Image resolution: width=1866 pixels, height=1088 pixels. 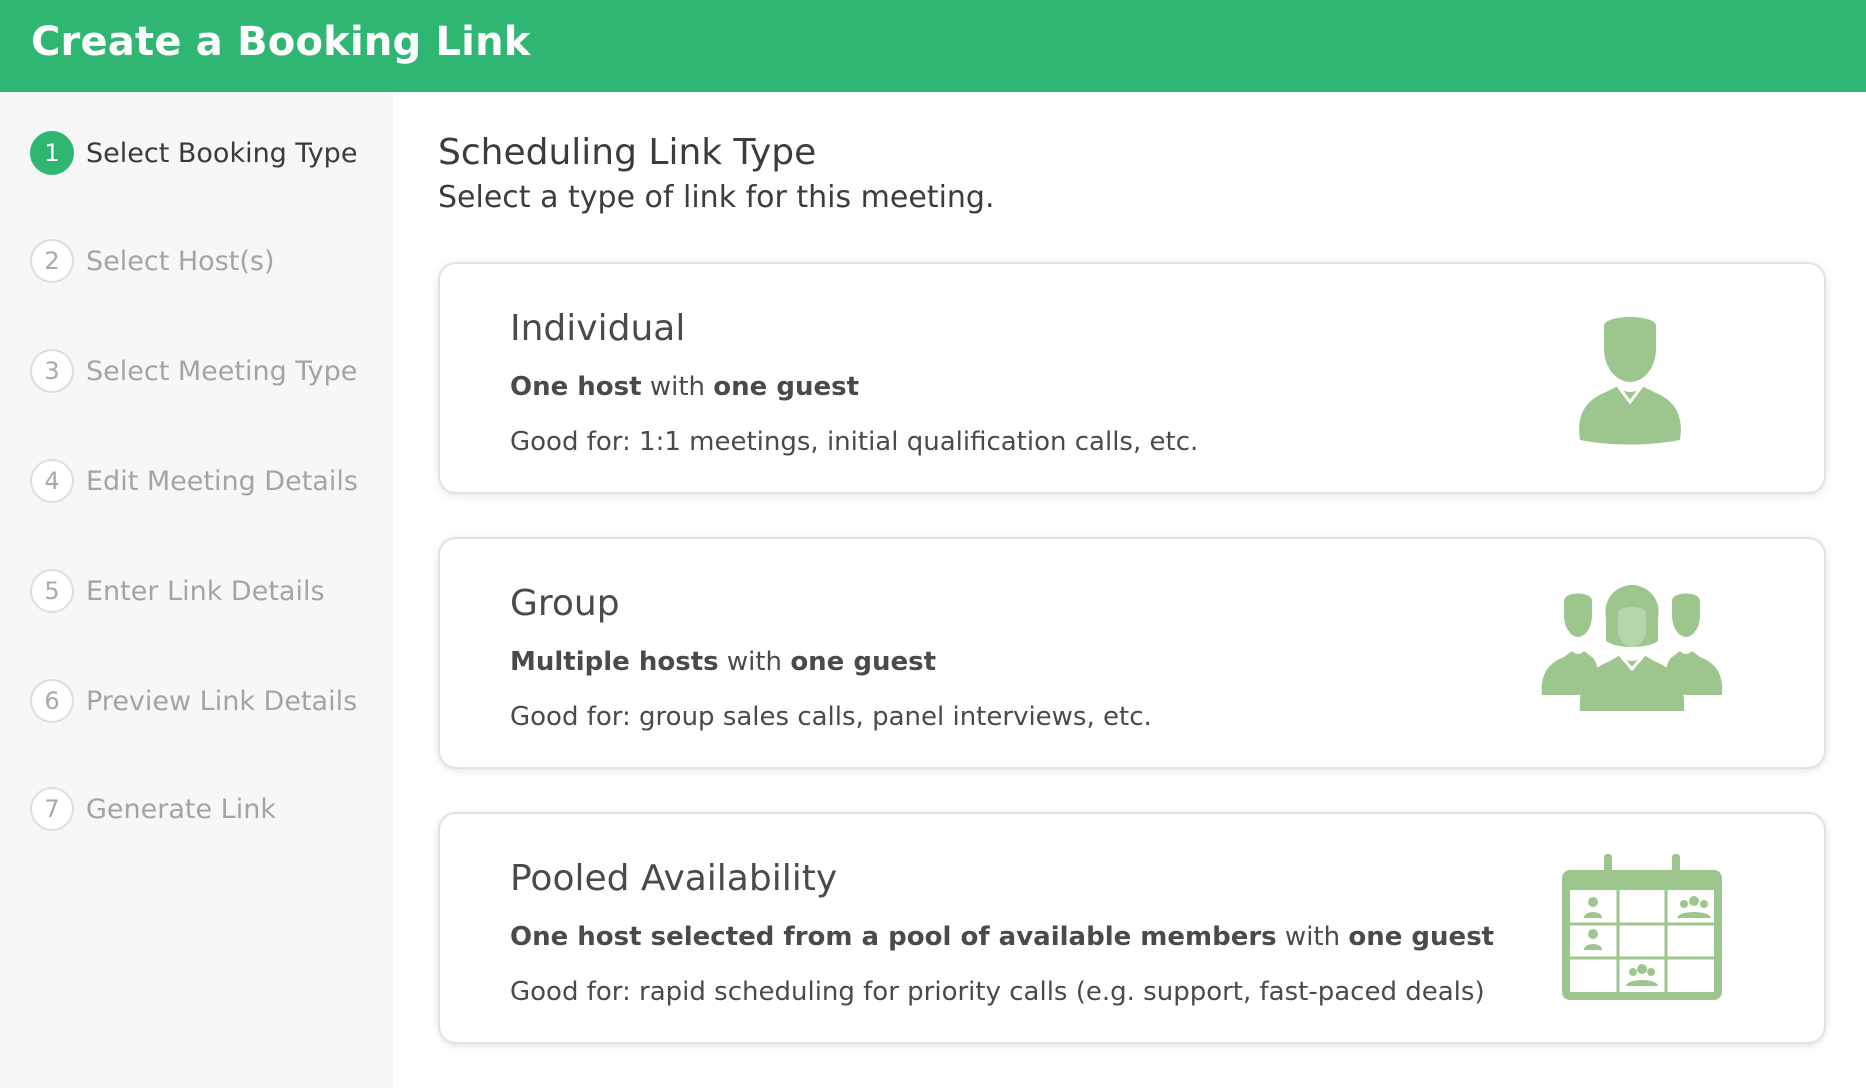 I want to click on step-label: Edit Meeting Details, so click(x=222, y=481).